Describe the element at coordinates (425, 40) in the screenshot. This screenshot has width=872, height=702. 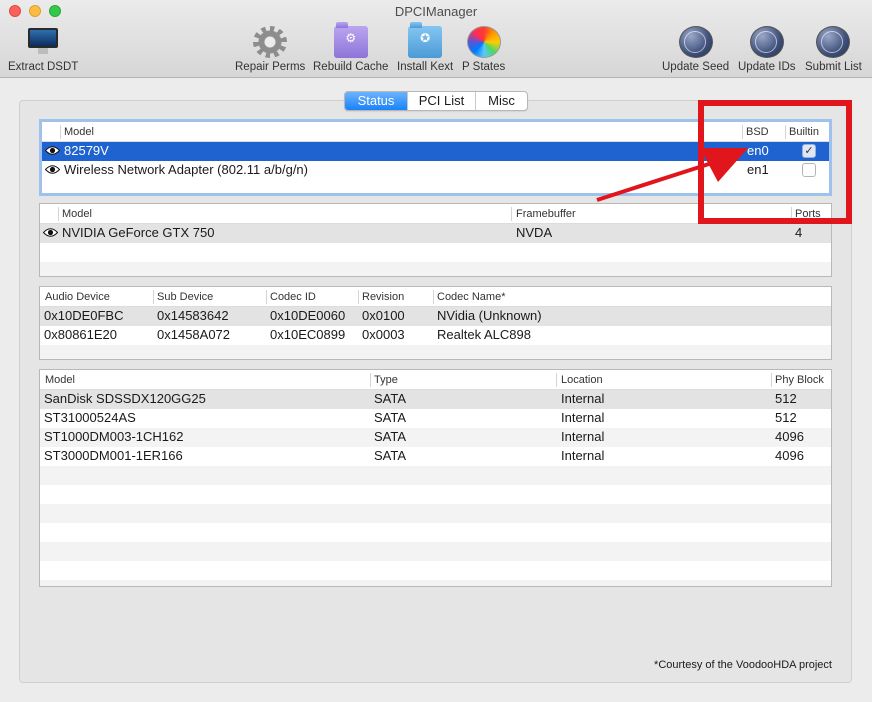
I see `folder-kext-icon: ✪` at that location.